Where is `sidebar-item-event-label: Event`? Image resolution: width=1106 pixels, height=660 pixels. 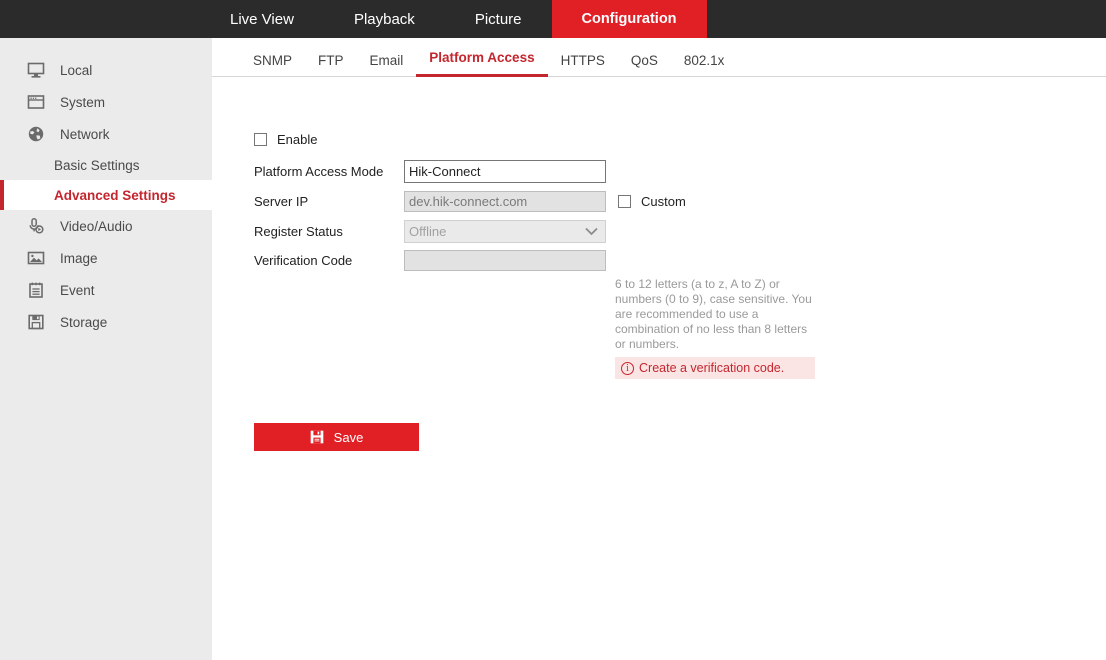
sidebar-item-event-label: Event is located at coordinates (77, 290).